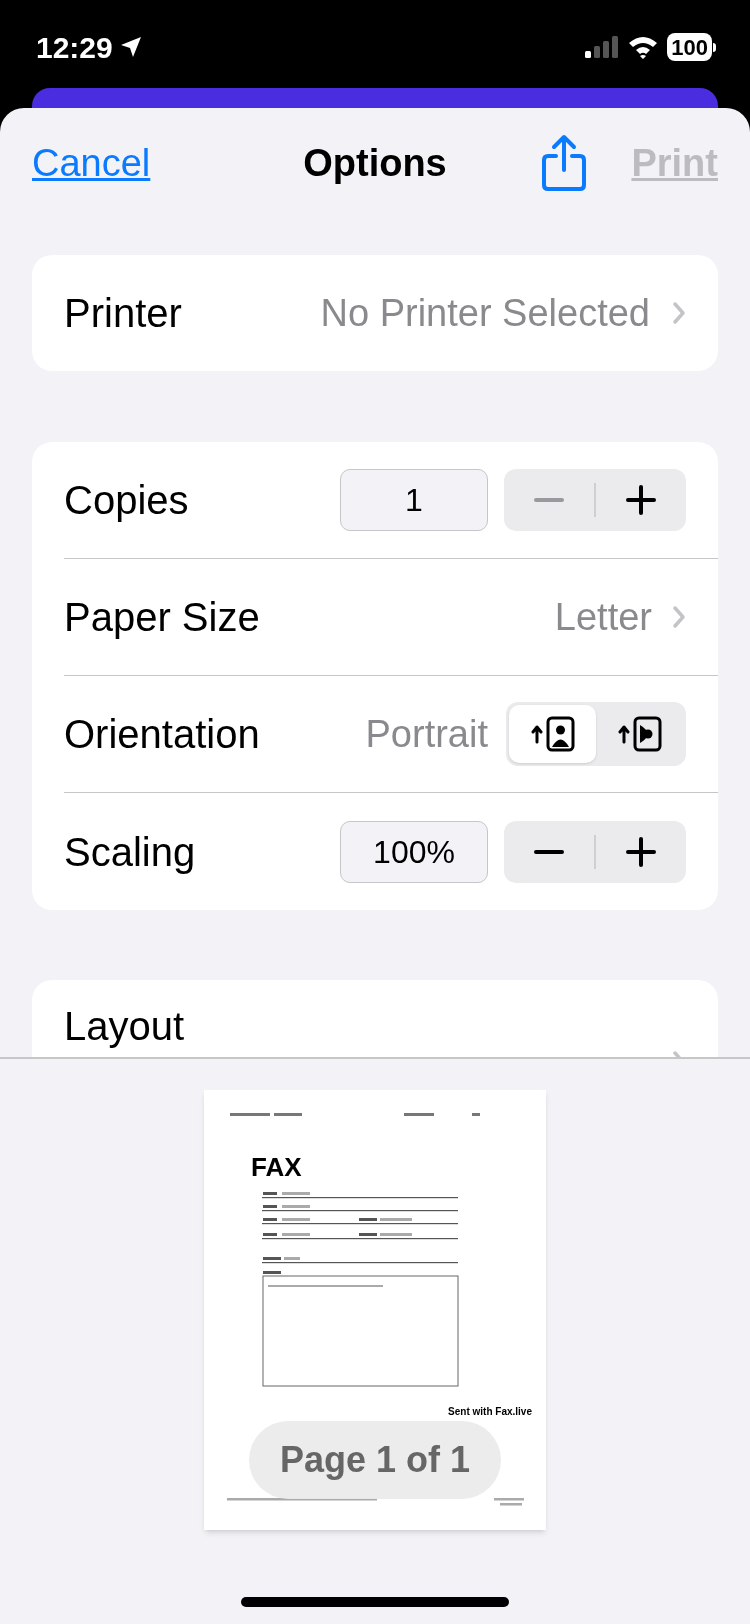  What do you see at coordinates (564, 163) in the screenshot?
I see `share-icon` at bounding box center [564, 163].